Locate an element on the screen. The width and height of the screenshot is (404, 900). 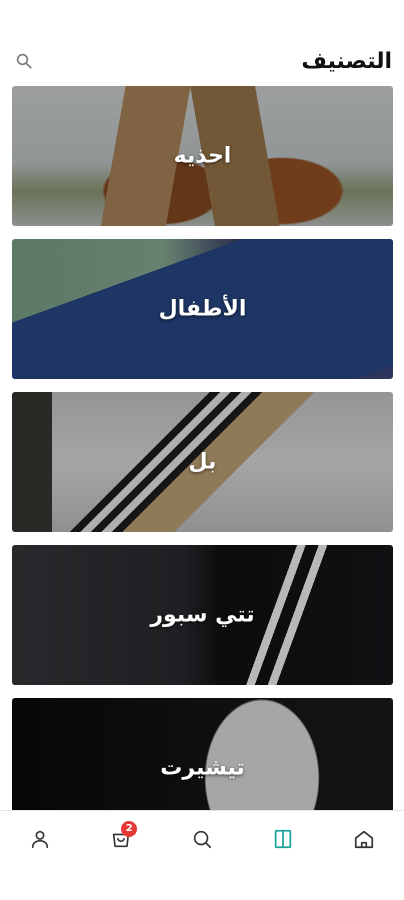
category-label: الأطفال is located at coordinates (202, 309).